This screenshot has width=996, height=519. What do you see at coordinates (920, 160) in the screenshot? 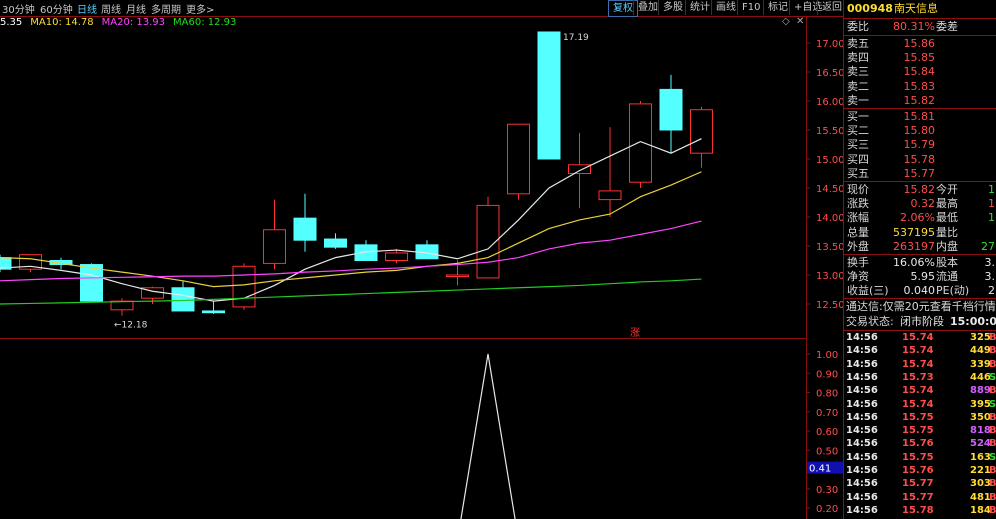
I see `bid-row-4: 买四 15.78` at bounding box center [920, 160].